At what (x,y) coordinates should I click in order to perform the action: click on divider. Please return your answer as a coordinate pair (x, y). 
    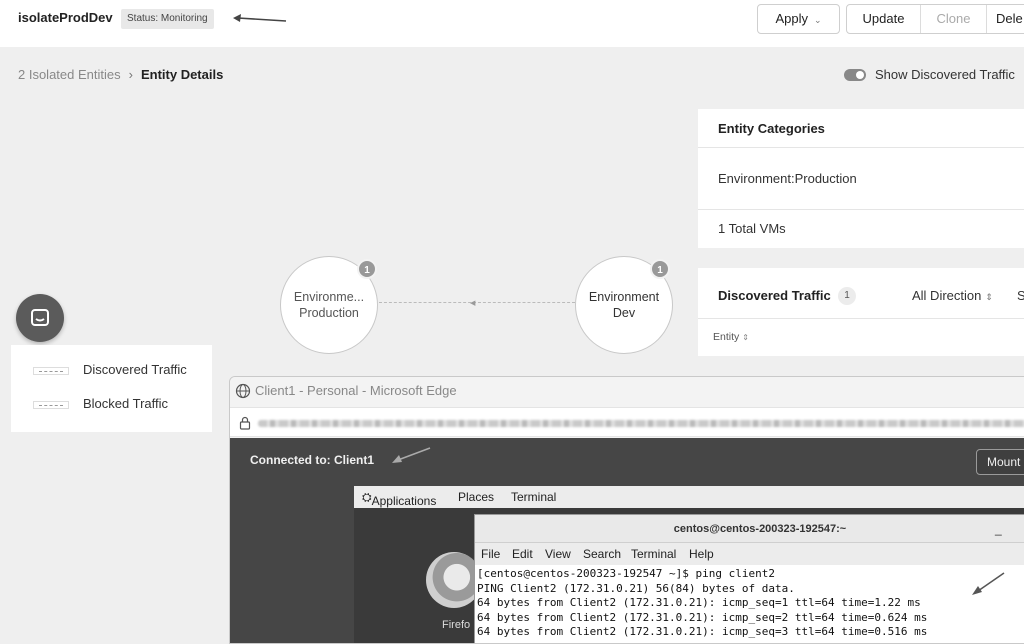
    Looking at the image, I should click on (861, 318).